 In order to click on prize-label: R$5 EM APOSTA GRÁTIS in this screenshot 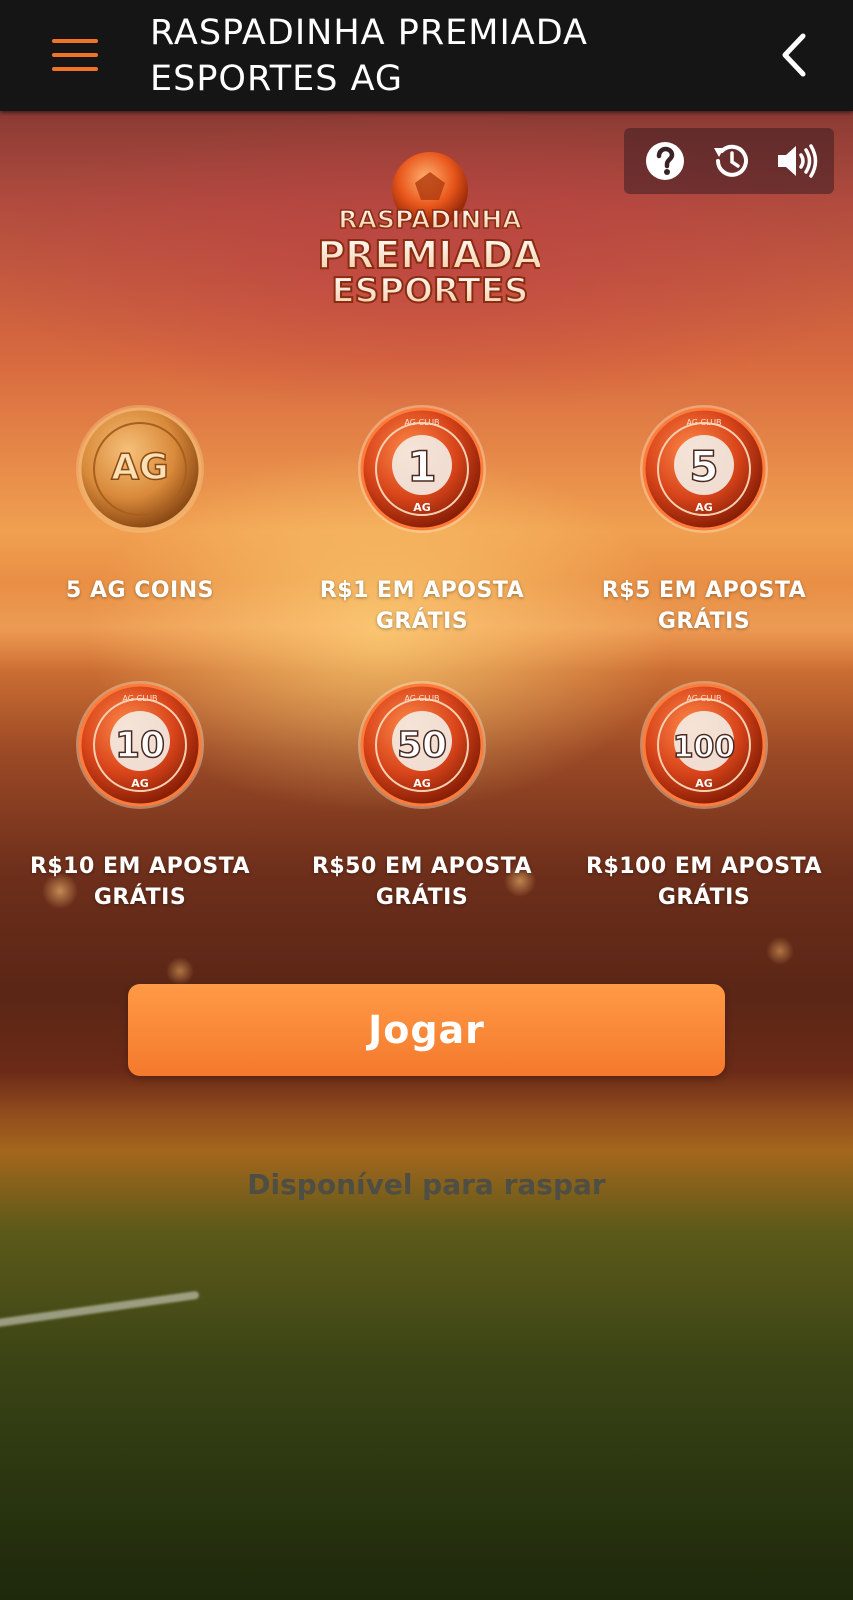, I will do `click(704, 606)`.